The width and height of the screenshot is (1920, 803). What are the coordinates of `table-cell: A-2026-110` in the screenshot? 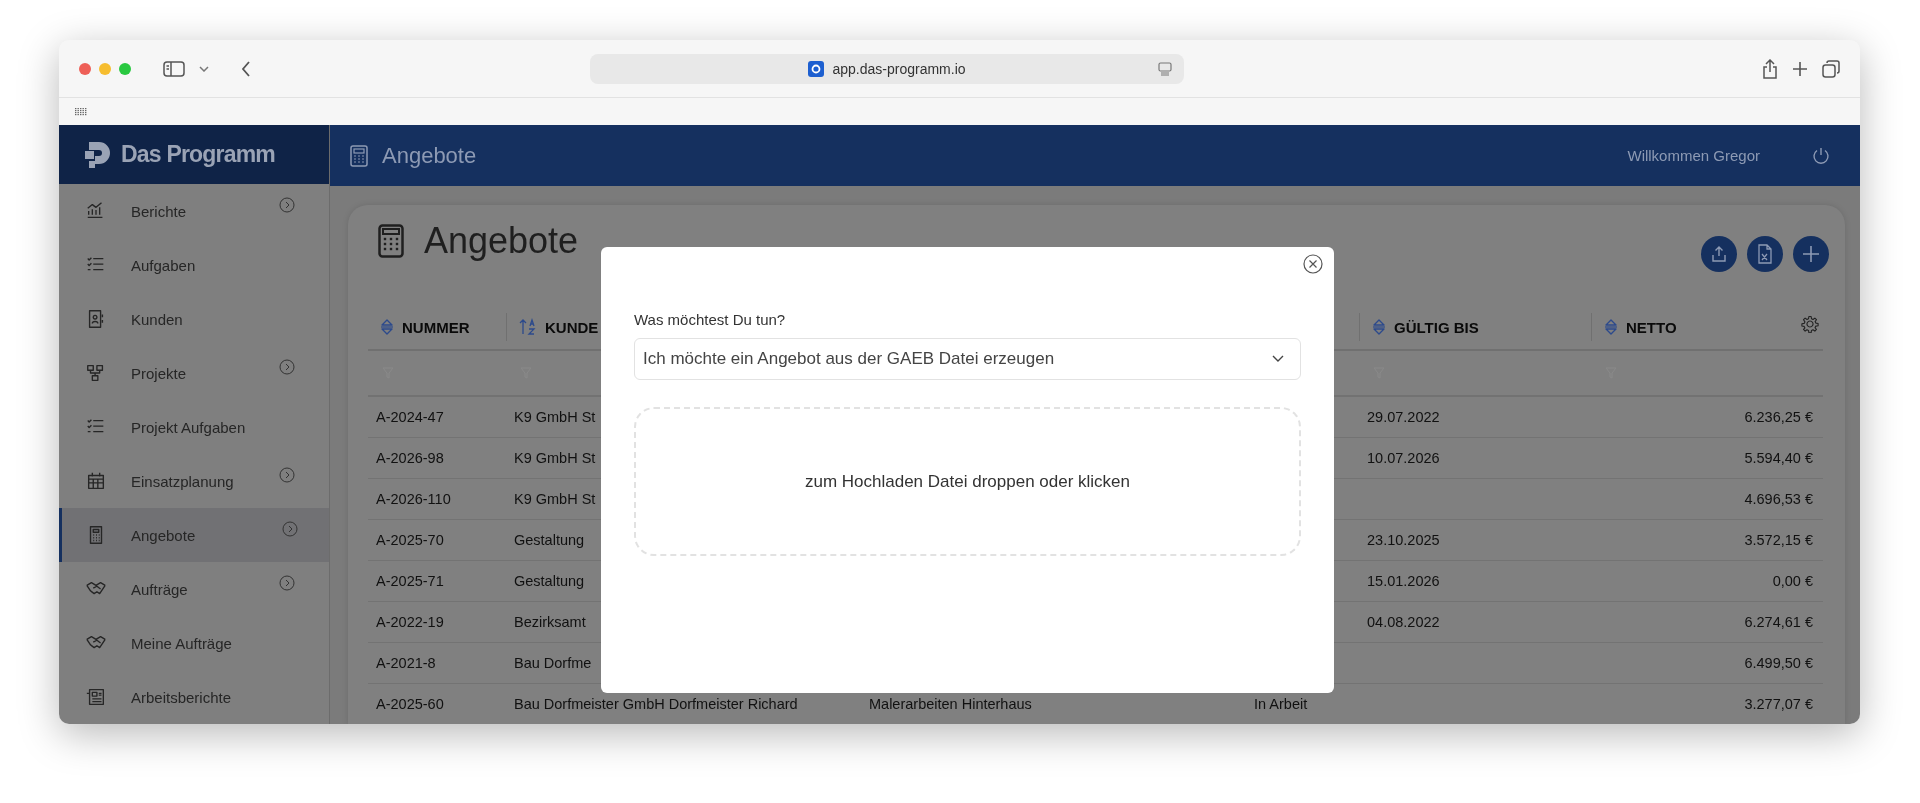 It's located at (413, 499).